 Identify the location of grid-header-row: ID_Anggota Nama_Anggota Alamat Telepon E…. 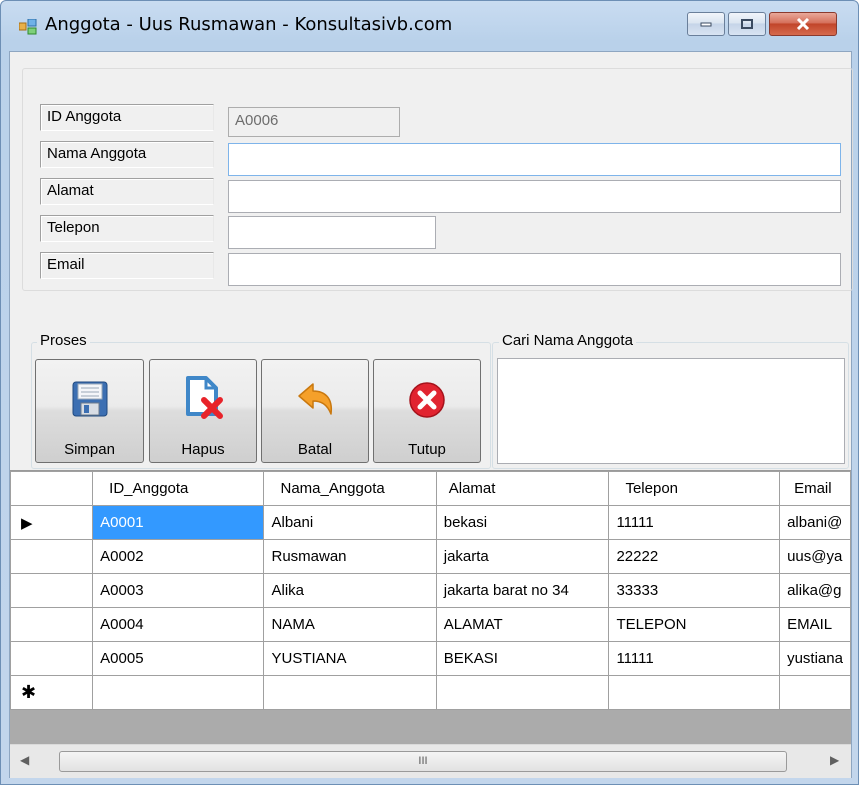
(430, 488).